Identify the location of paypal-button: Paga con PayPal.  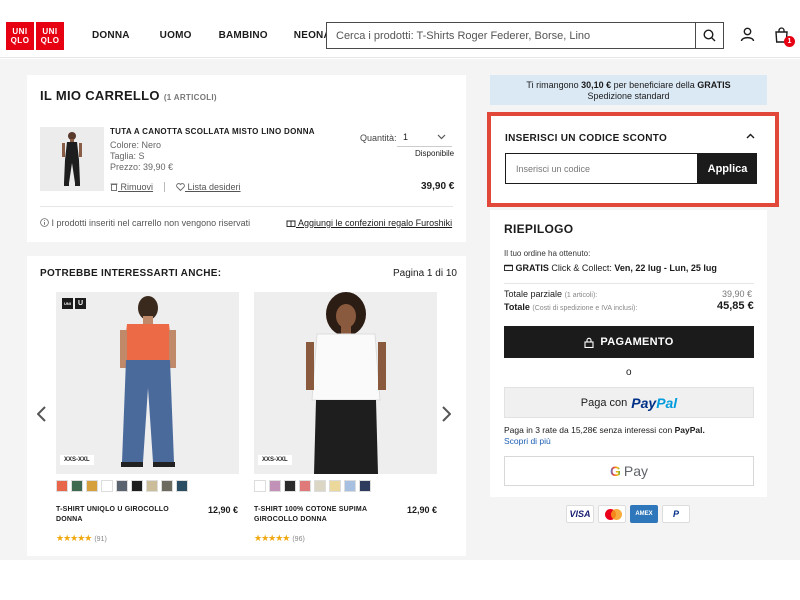
(629, 402).